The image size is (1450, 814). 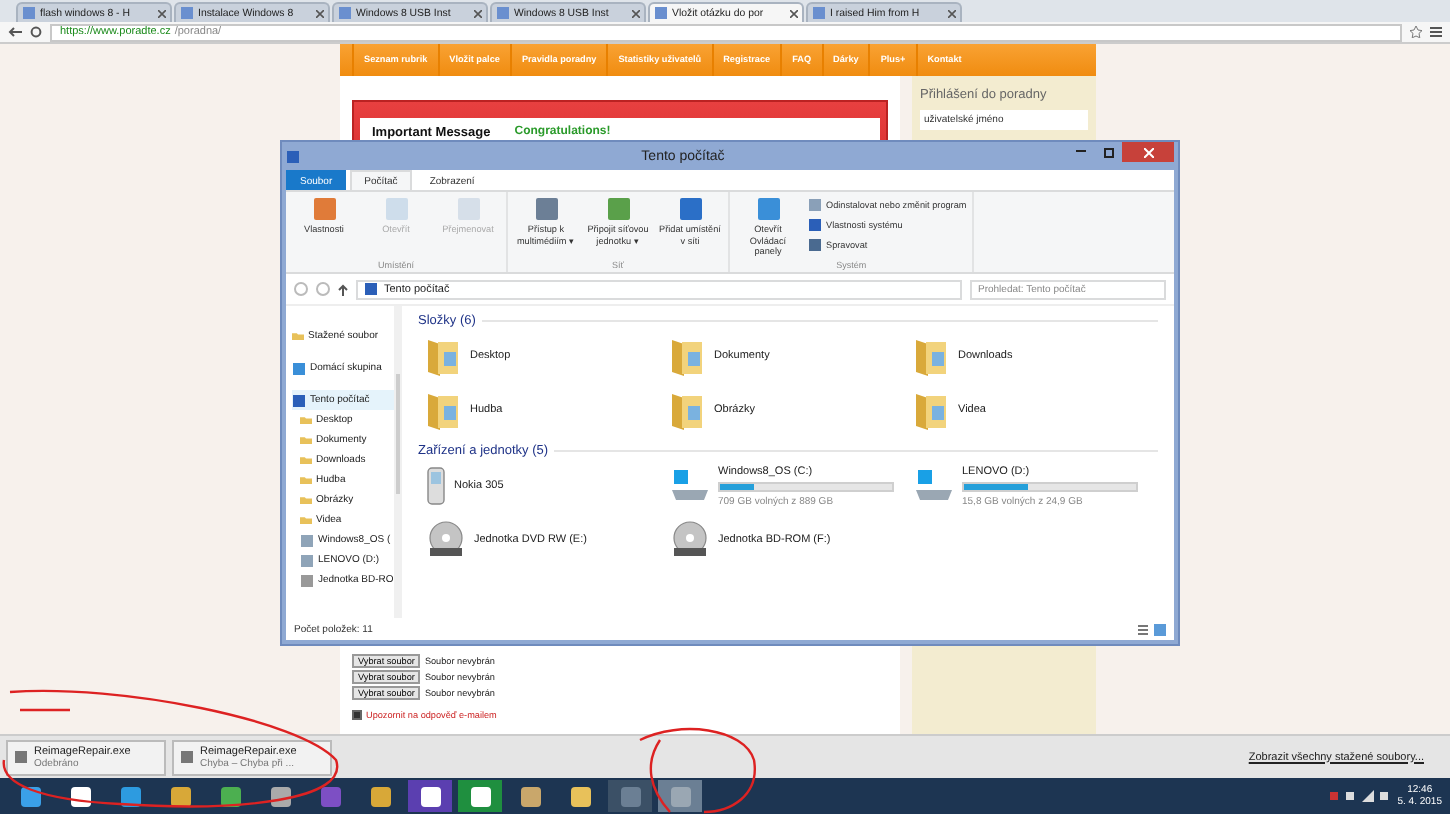 I want to click on view-toggle-icon, so click(x=1152, y=629).